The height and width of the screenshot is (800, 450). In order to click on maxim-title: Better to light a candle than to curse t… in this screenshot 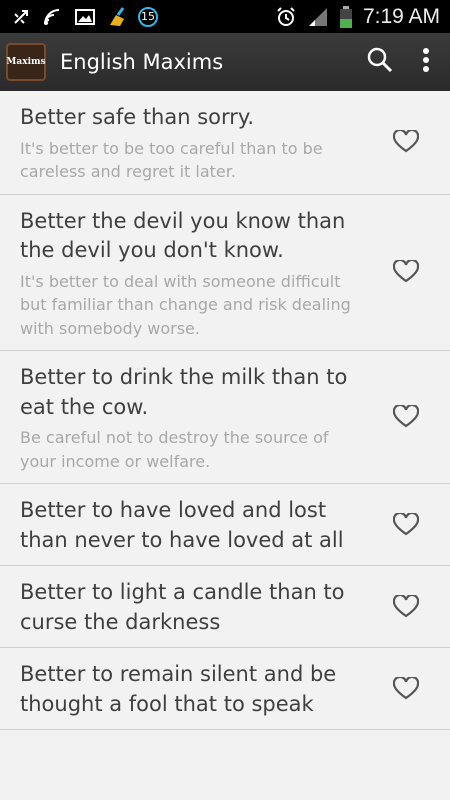, I will do `click(182, 607)`.